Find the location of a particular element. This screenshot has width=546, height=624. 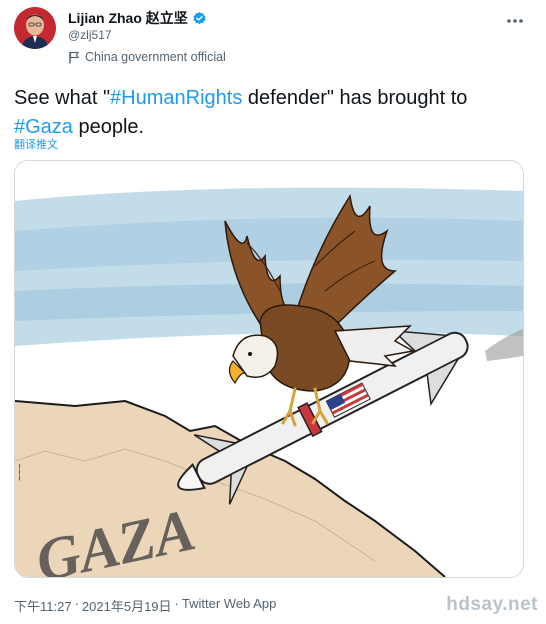

more-dots-icon is located at coordinates (515, 18).